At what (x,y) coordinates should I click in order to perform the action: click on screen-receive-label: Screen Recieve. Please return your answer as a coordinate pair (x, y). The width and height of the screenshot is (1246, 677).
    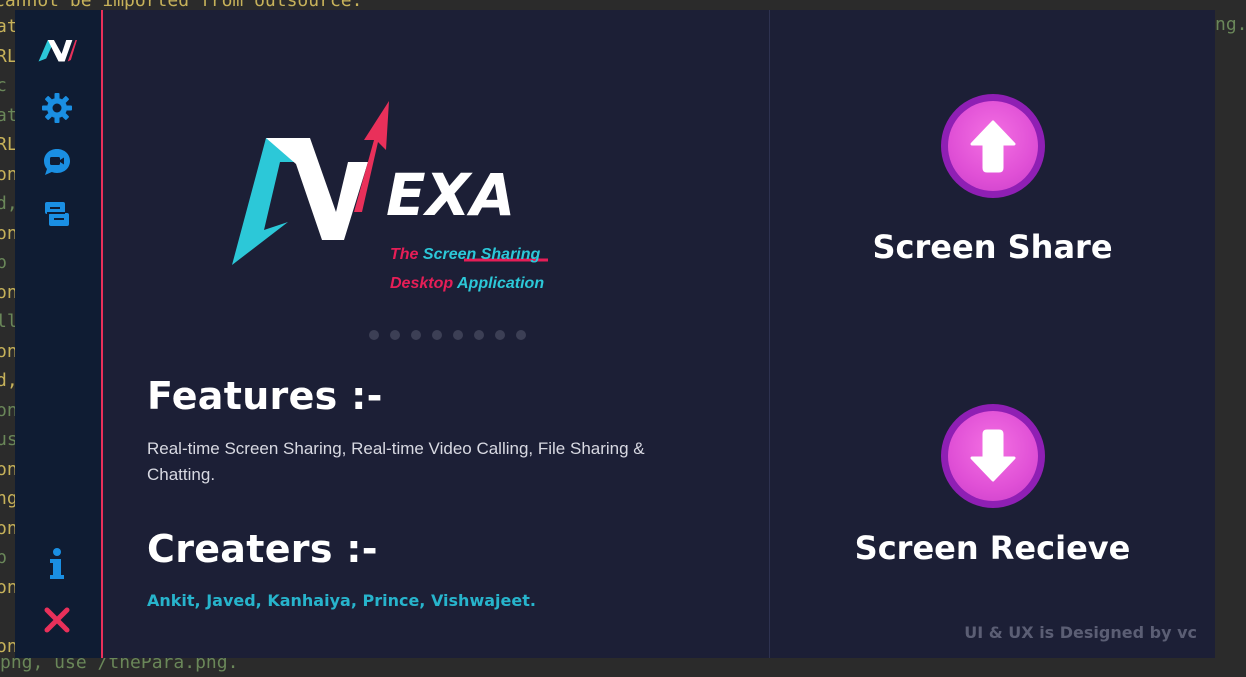
    Looking at the image, I should click on (992, 548).